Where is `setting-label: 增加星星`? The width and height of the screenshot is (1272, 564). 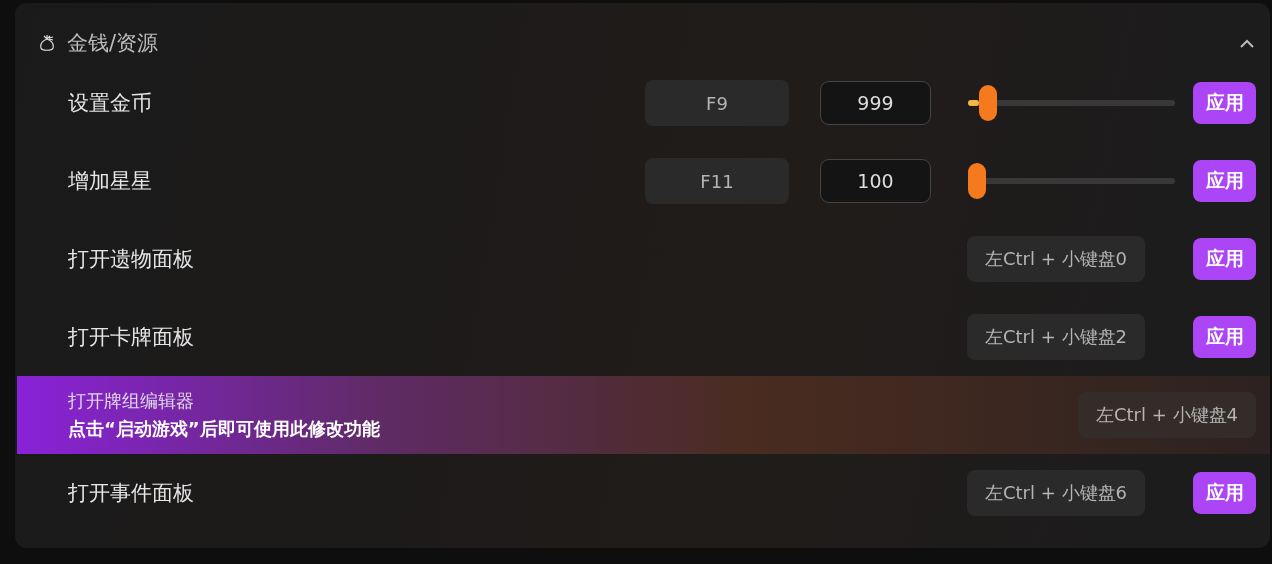
setting-label: 增加星星 is located at coordinates (110, 181).